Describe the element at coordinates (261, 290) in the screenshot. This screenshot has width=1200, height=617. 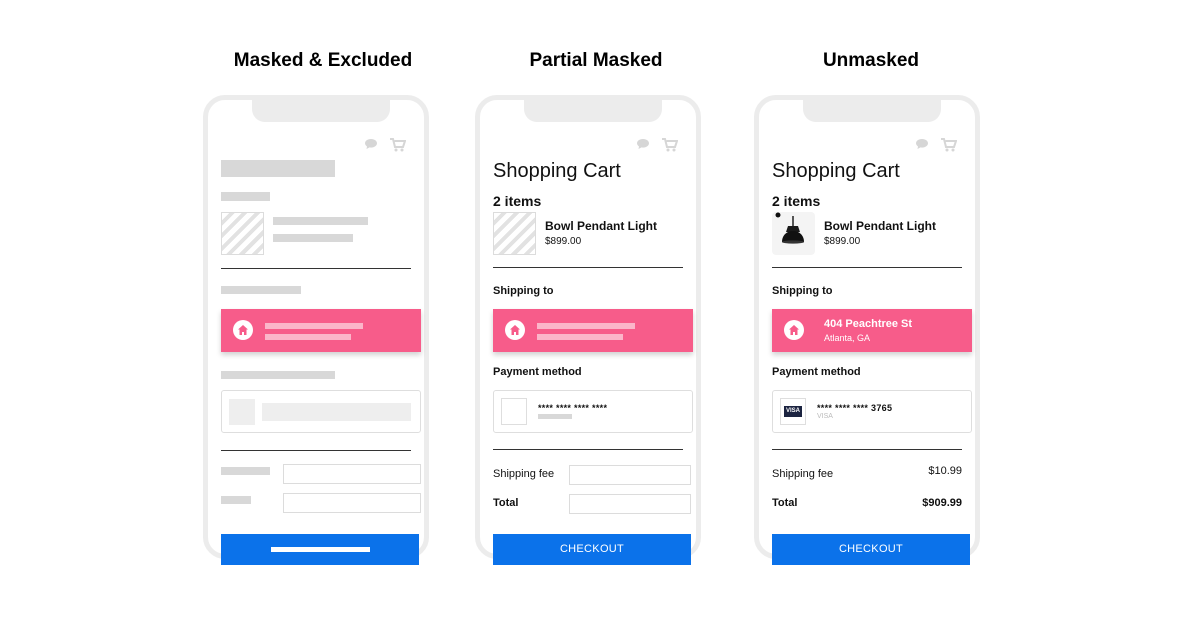
I see `shipping-label-placeholder` at that location.